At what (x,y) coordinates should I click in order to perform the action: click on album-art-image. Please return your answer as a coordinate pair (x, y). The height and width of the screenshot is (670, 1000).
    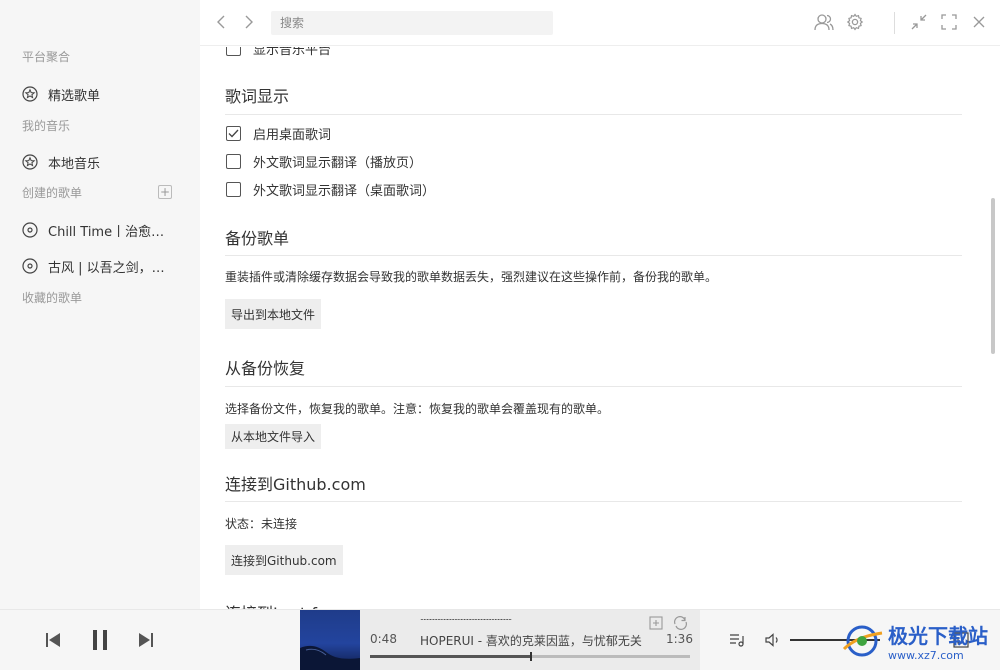
    Looking at the image, I should click on (330, 657).